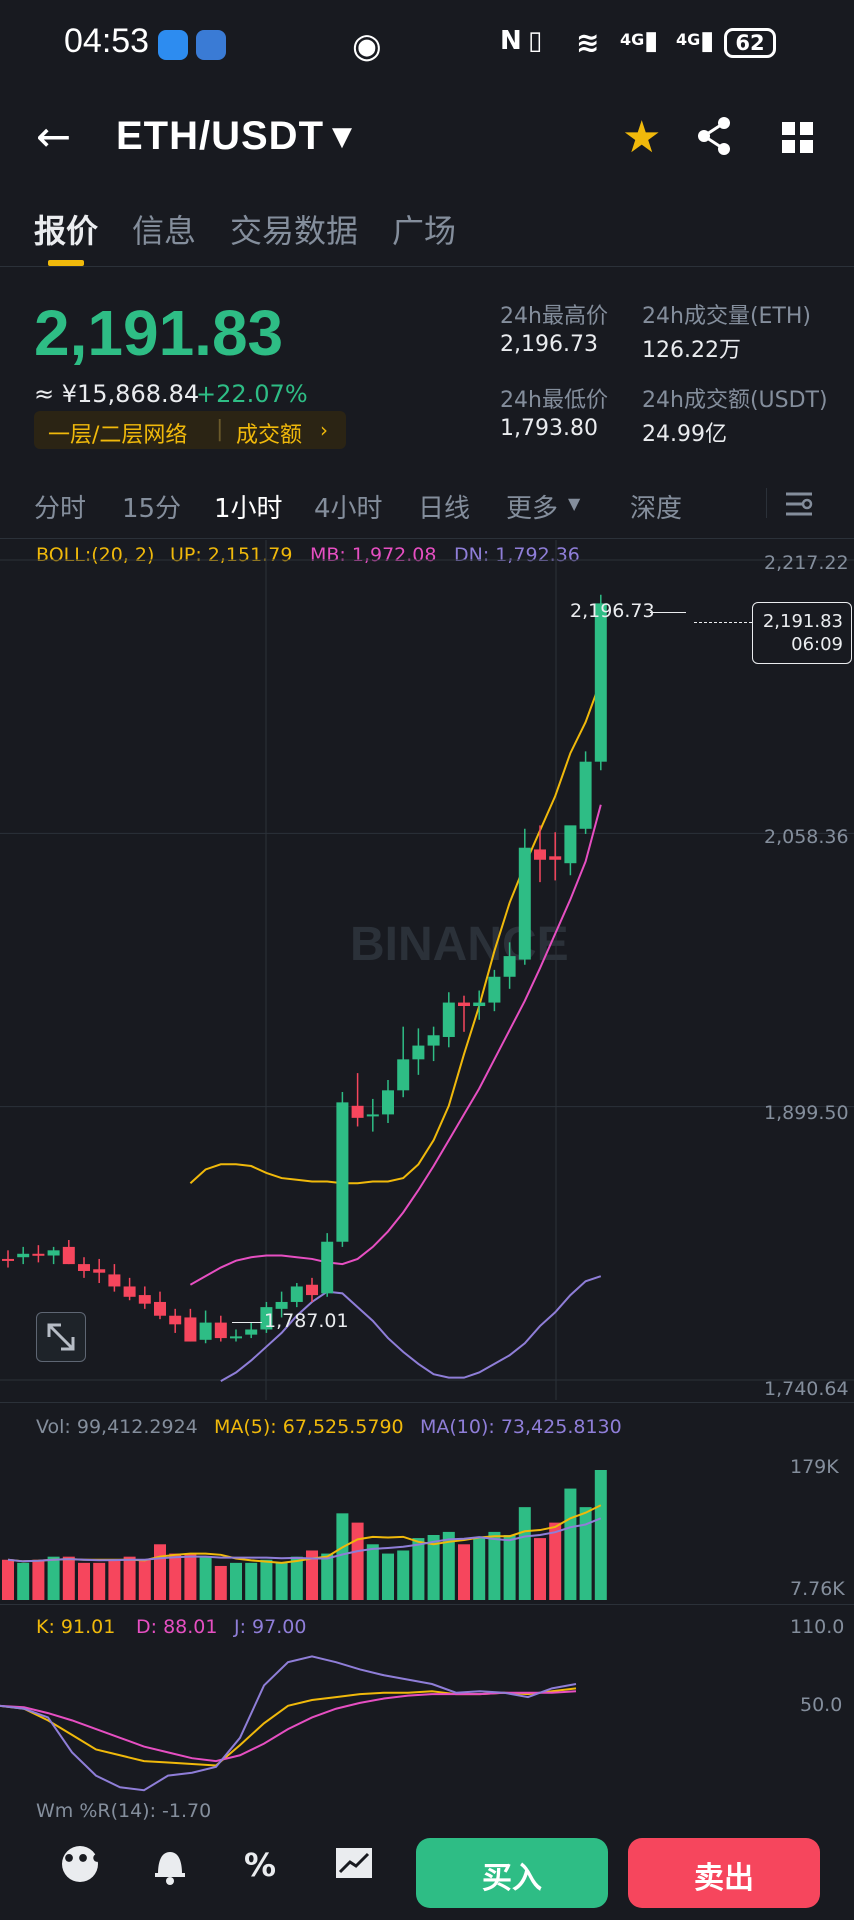 Image resolution: width=854 pixels, height=1920 pixels. I want to click on low-value: 1,793.80, so click(549, 428).